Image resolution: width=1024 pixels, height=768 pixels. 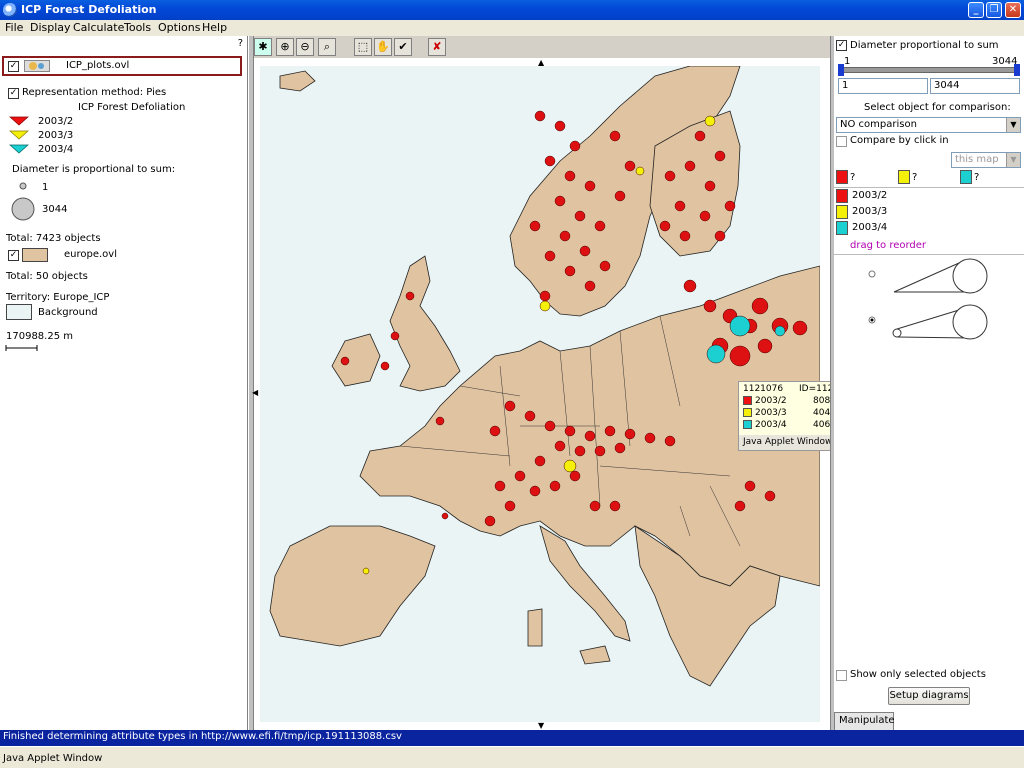 I want to click on tooltip-class-label: 2003/2, so click(x=771, y=401).